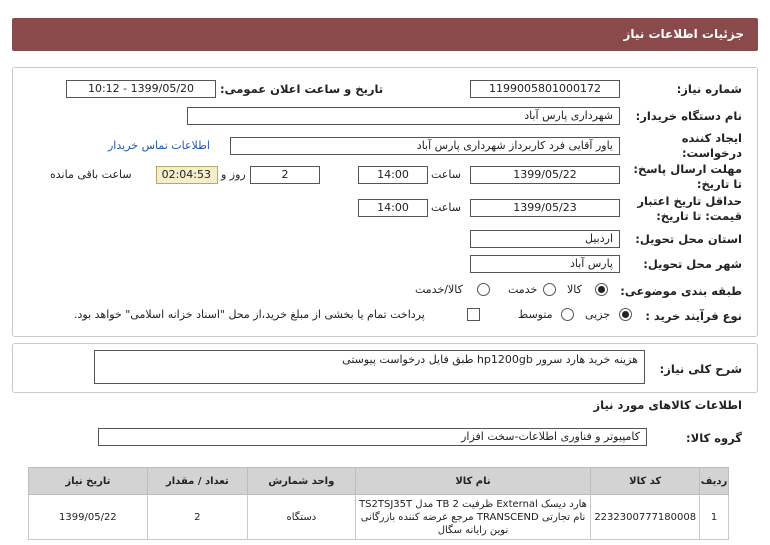  Describe the element at coordinates (159, 145) in the screenshot. I see `buyer-contact-link: اطلاعات تماس خریدار` at that location.